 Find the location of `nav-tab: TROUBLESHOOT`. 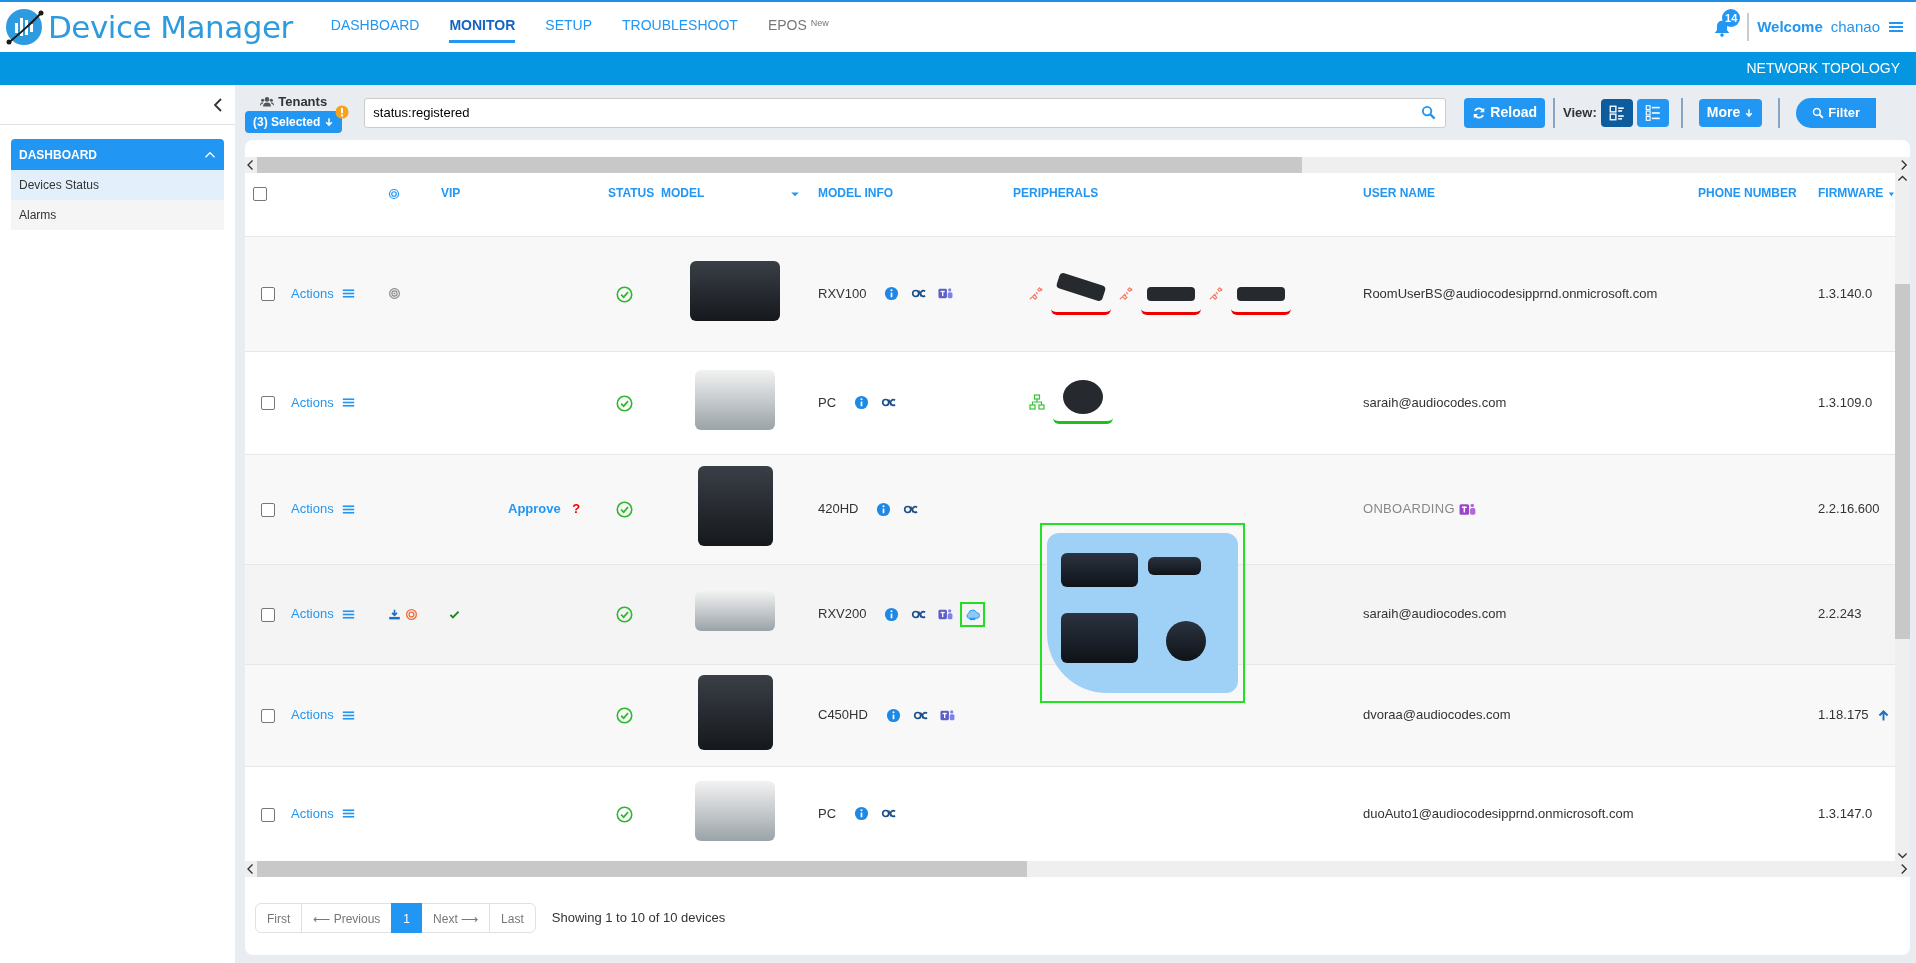

nav-tab: TROUBLESHOOT is located at coordinates (680, 27).